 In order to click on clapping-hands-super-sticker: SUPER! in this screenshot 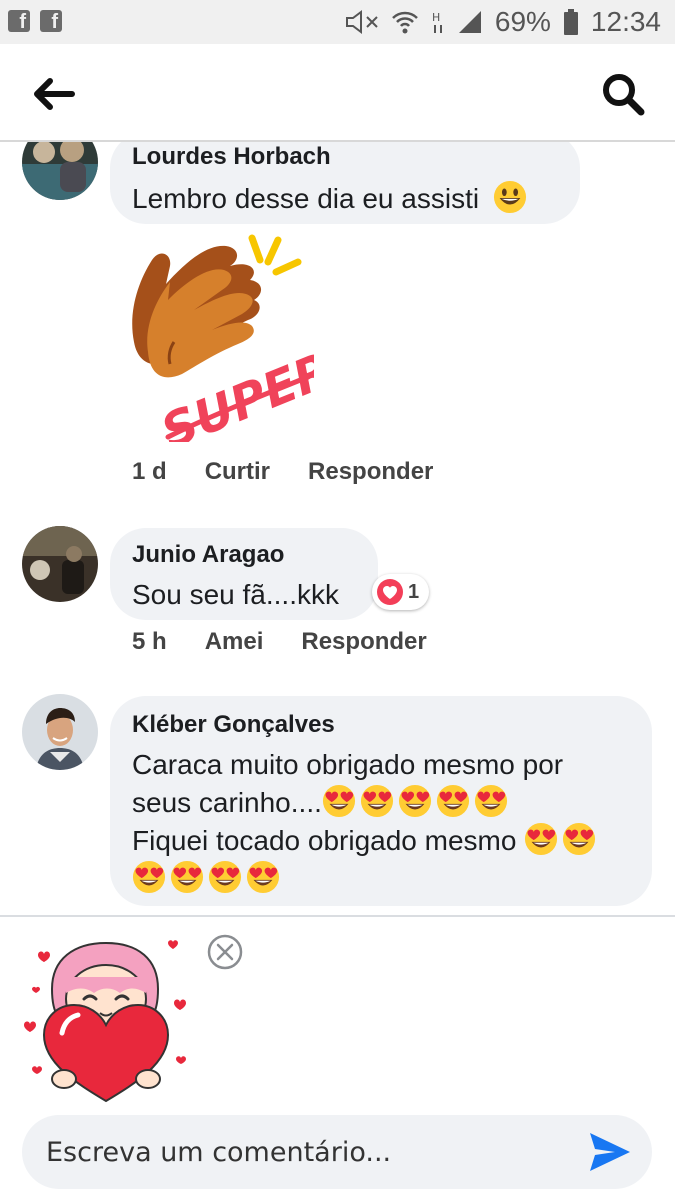, I will do `click(221, 337)`.